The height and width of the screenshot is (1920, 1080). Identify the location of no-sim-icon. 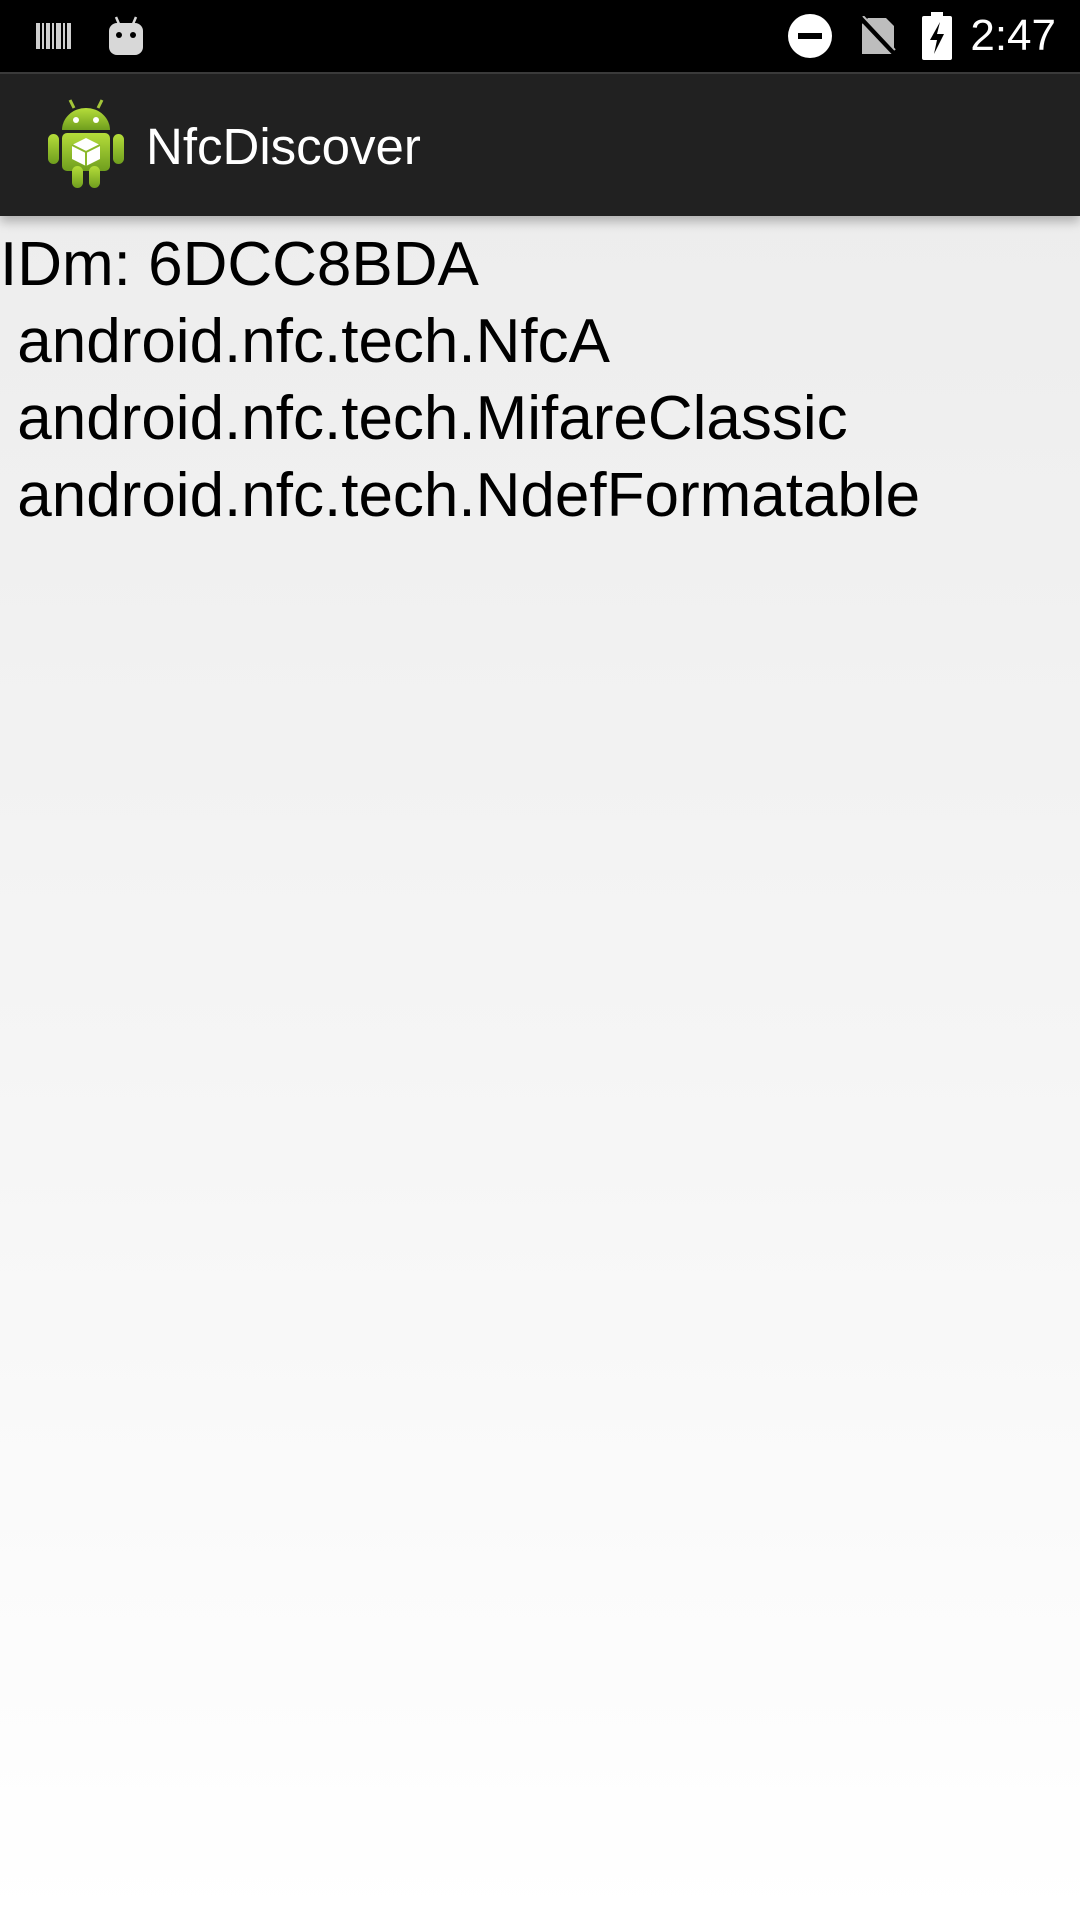
(878, 36).